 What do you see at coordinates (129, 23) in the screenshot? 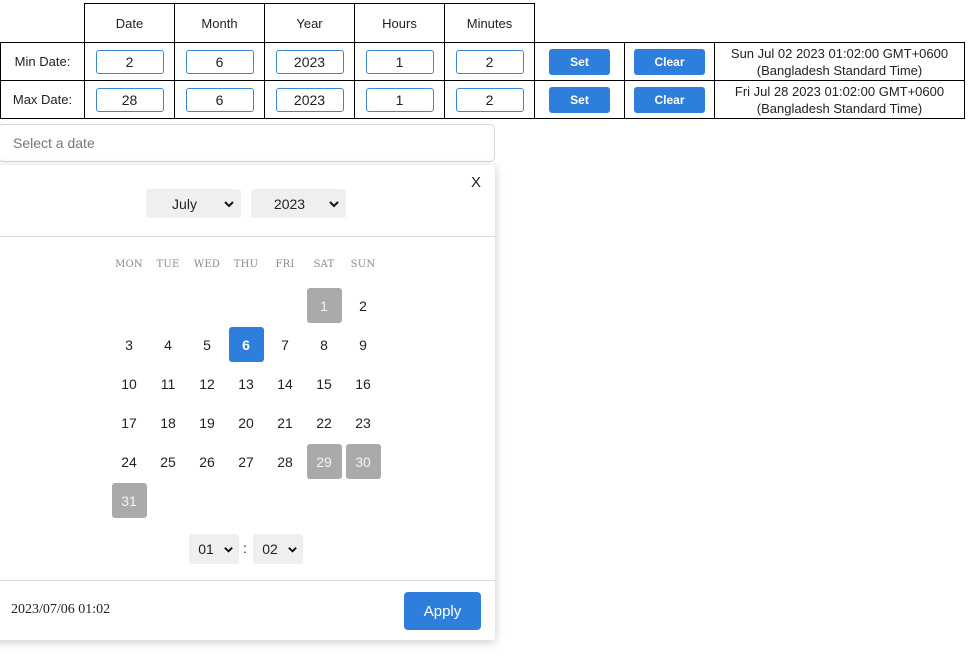
I see `header-date: Date` at bounding box center [129, 23].